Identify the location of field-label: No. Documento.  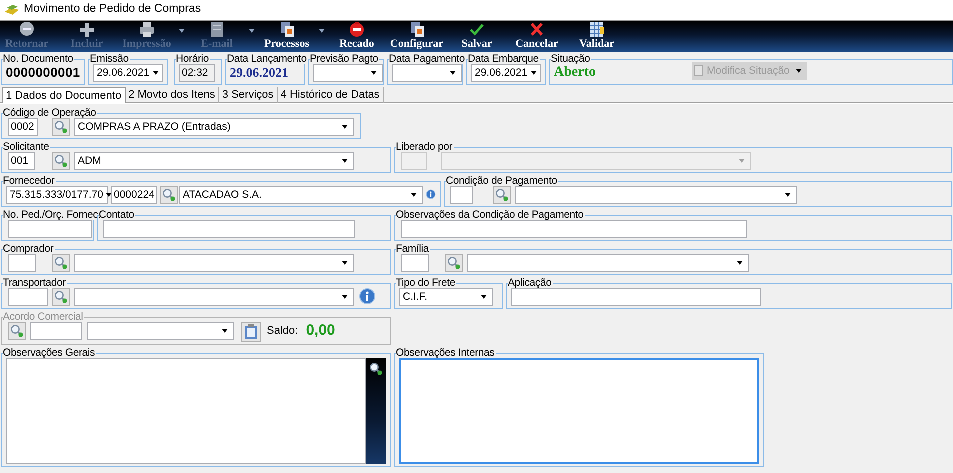
(38, 59).